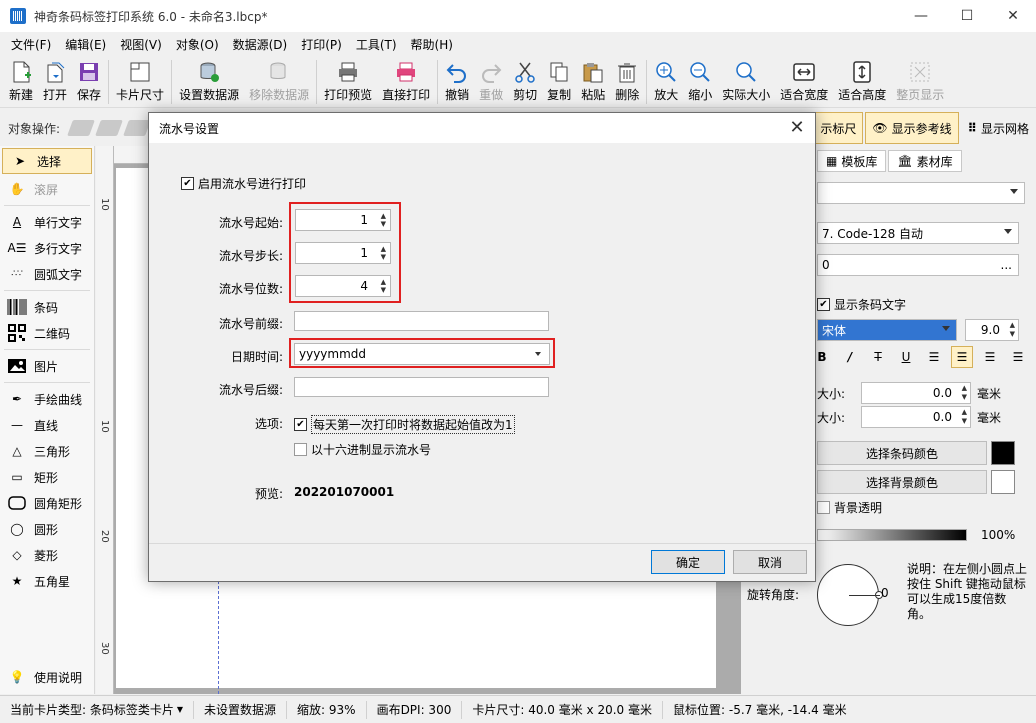 The height and width of the screenshot is (723, 1036). What do you see at coordinates (47, 555) in the screenshot?
I see `tool-diamond: ◇ 菱形` at bounding box center [47, 555].